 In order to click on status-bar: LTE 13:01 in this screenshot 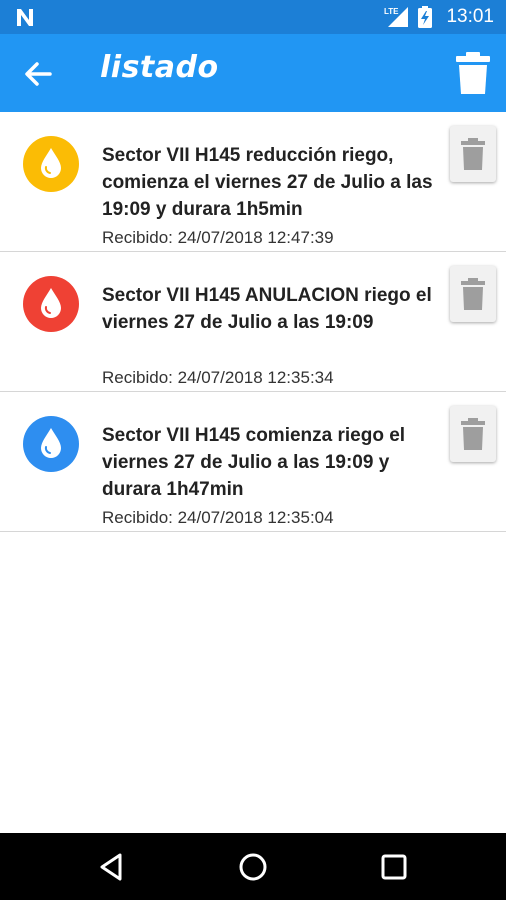, I will do `click(253, 17)`.